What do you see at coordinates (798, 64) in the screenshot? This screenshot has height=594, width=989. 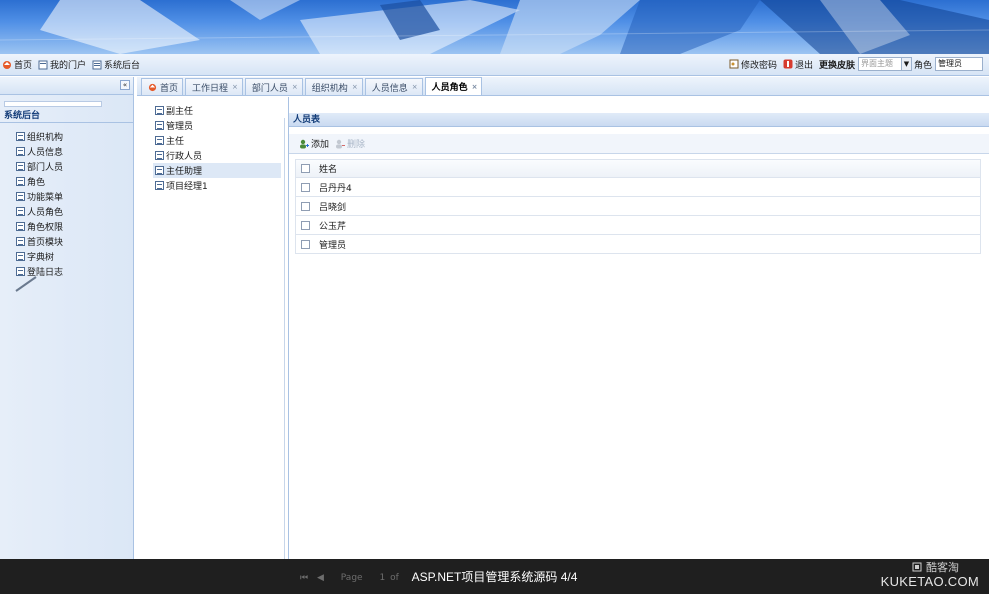 I see `logout-button: 退出` at bounding box center [798, 64].